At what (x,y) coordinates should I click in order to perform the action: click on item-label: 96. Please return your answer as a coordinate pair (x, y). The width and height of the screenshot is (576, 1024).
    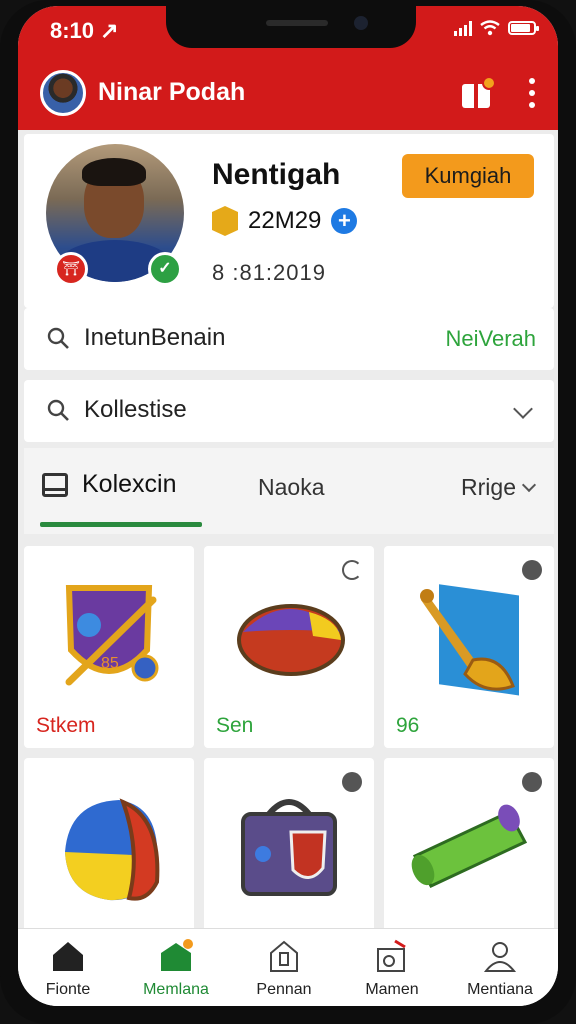
    Looking at the image, I should click on (408, 725).